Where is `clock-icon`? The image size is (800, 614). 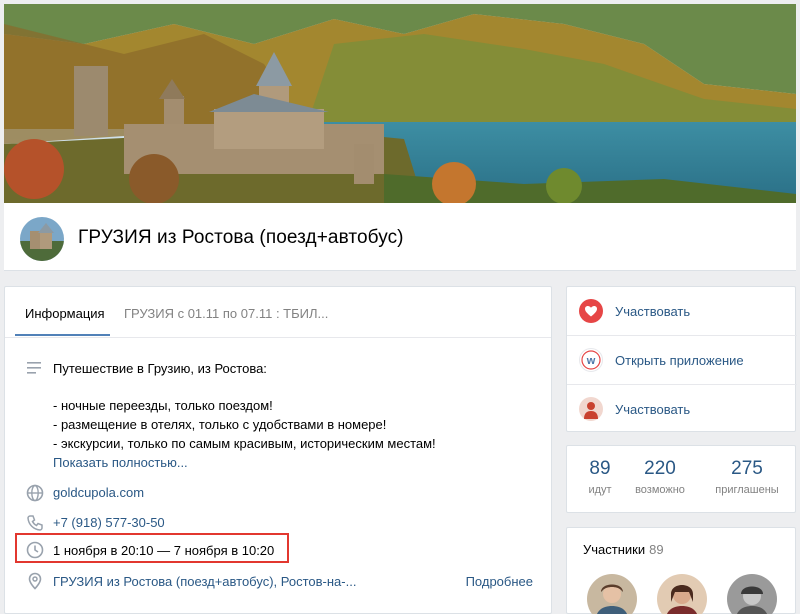 clock-icon is located at coordinates (35, 550).